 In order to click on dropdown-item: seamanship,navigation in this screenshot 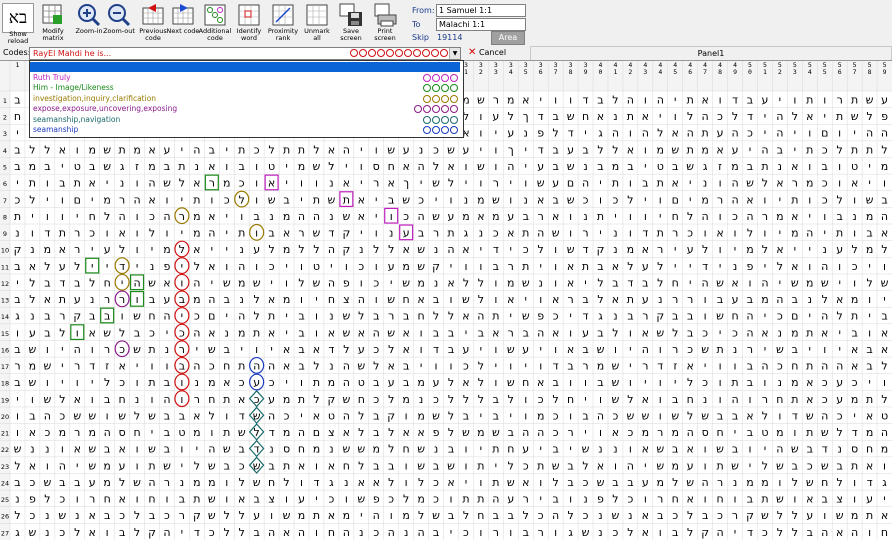, I will do `click(245, 120)`.